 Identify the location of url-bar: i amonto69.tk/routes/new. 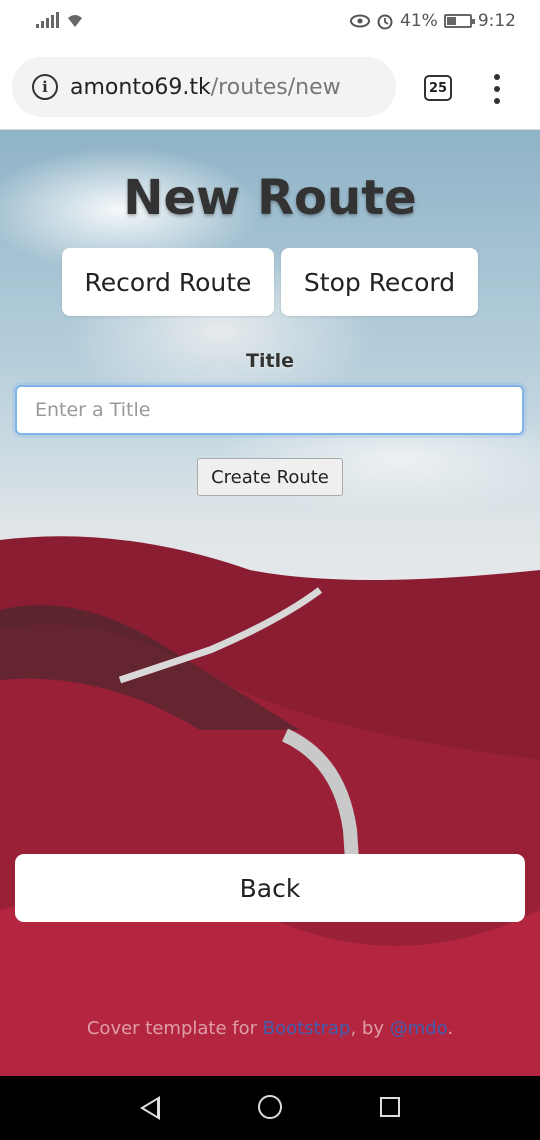
(204, 87).